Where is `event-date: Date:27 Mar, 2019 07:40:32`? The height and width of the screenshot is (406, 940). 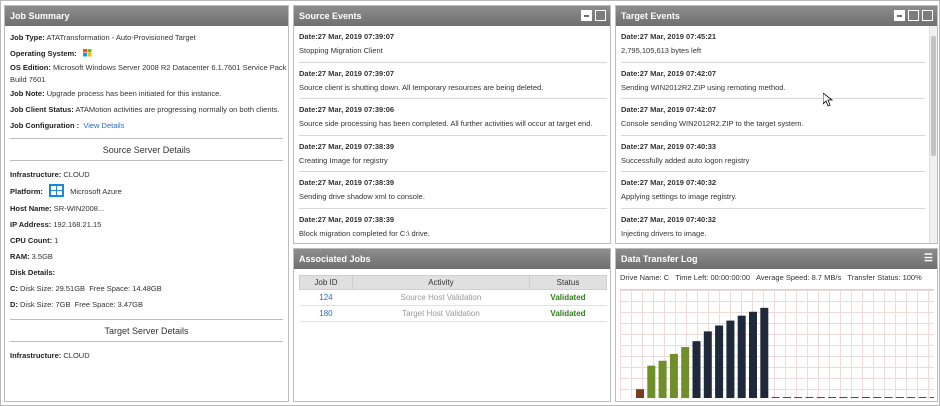 event-date: Date:27 Mar, 2019 07:40:32 is located at coordinates (669, 219).